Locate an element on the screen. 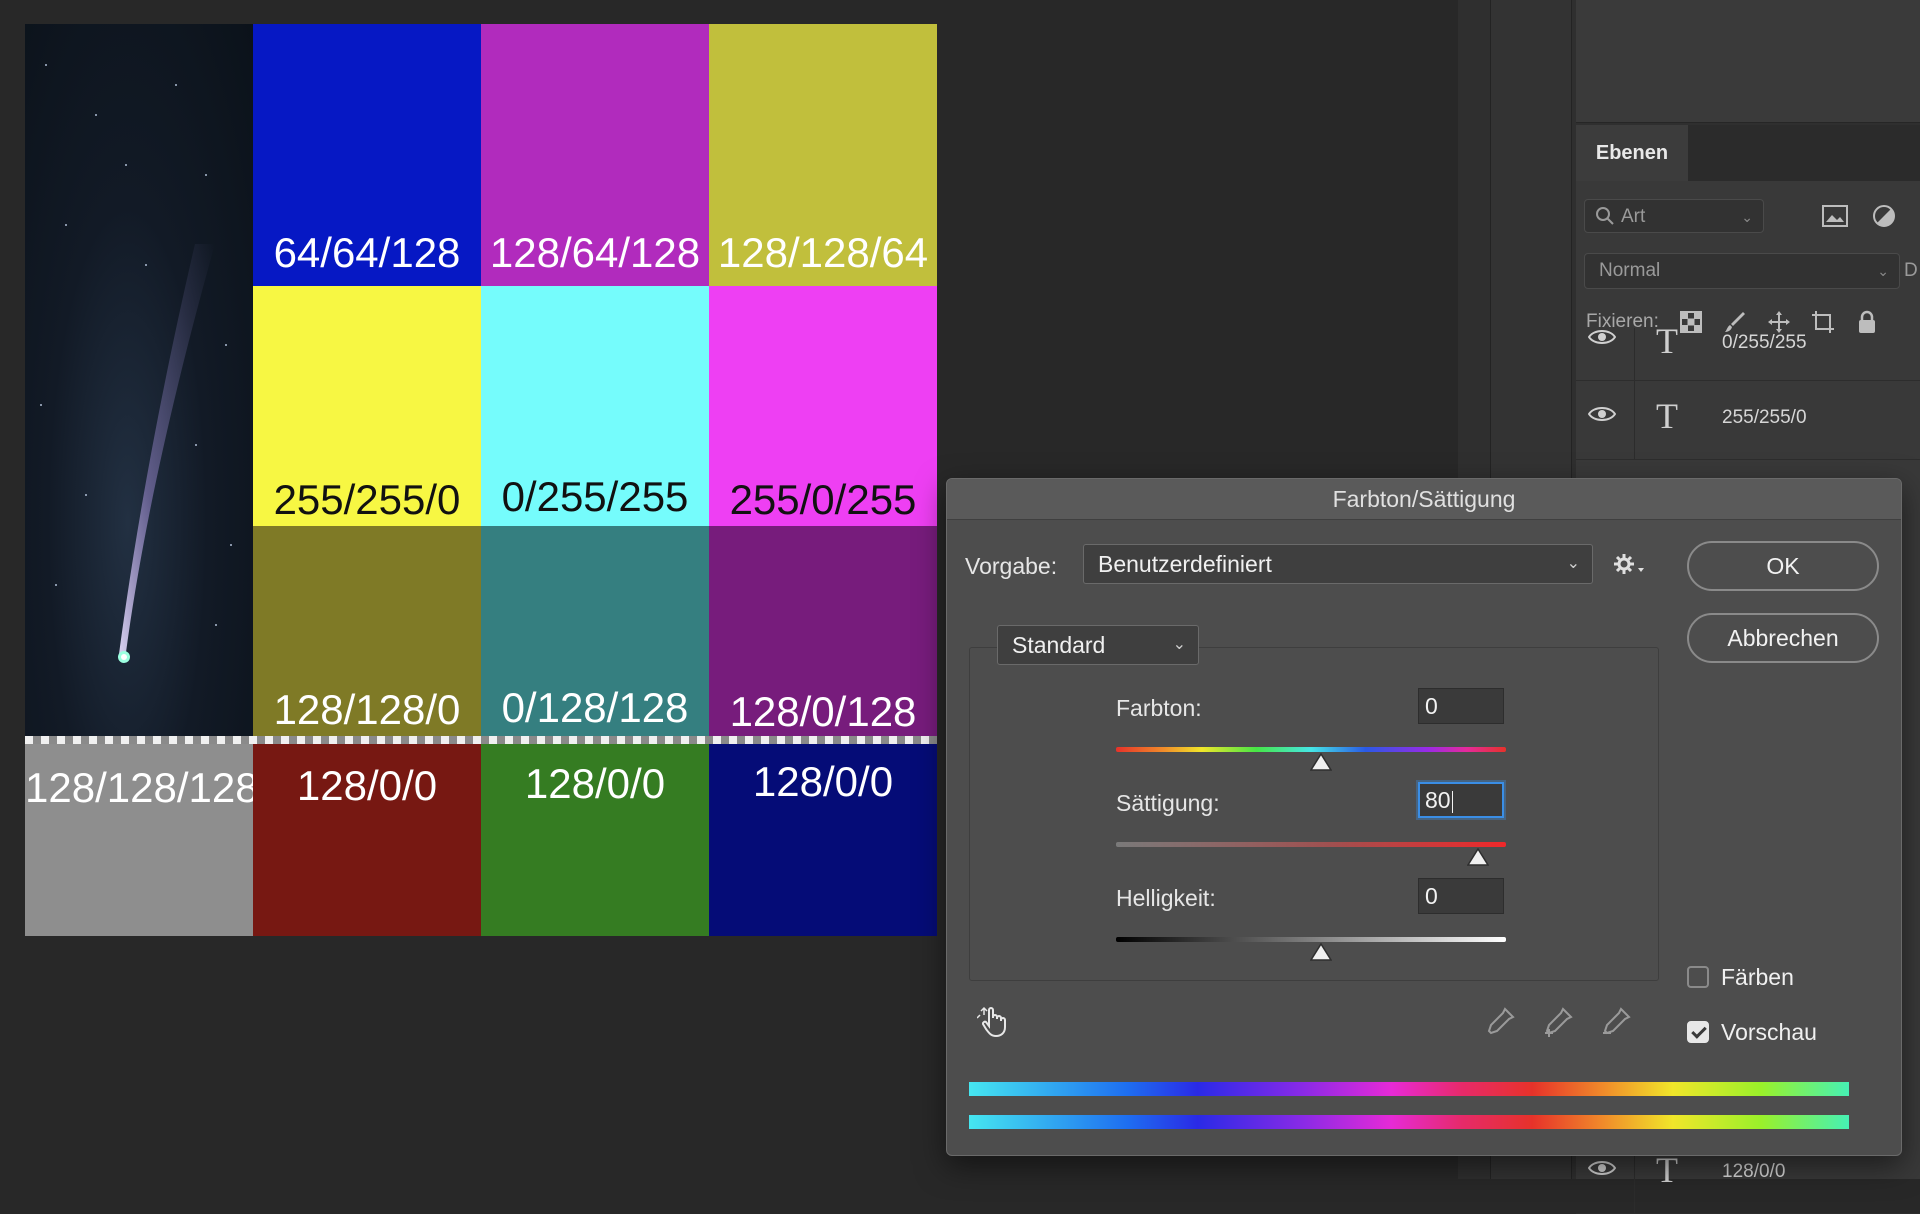 This screenshot has height=1214, width=1920. layer-name: 255/255/0 is located at coordinates (1764, 417).